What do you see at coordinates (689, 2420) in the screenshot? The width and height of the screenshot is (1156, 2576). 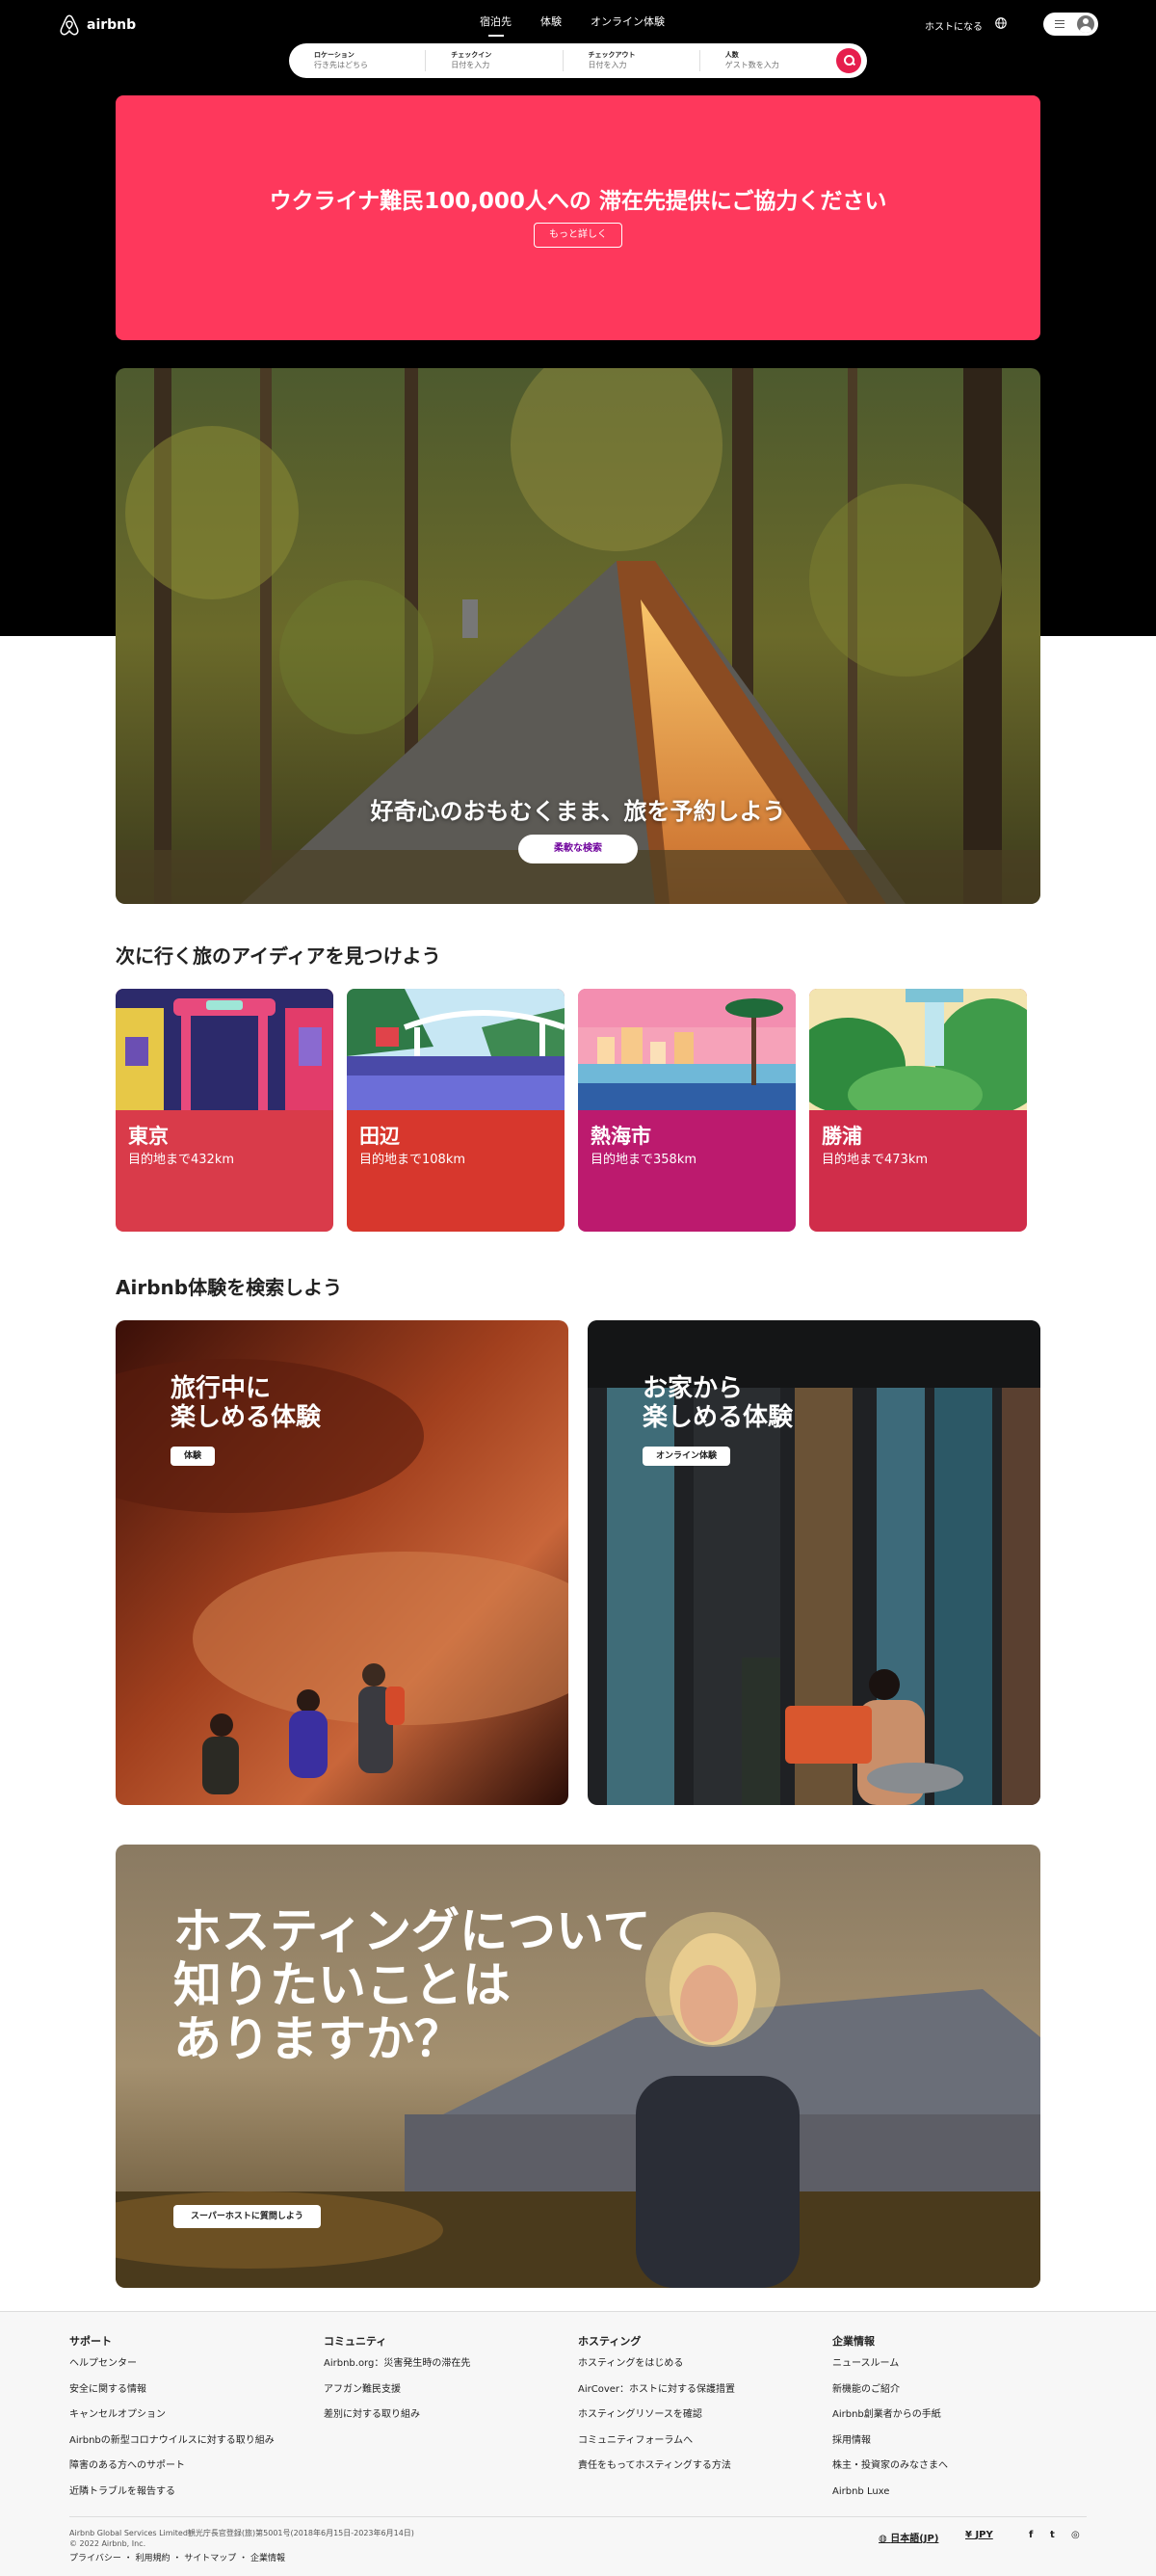 I see `footer-link: ホスティングリソースを確認` at bounding box center [689, 2420].